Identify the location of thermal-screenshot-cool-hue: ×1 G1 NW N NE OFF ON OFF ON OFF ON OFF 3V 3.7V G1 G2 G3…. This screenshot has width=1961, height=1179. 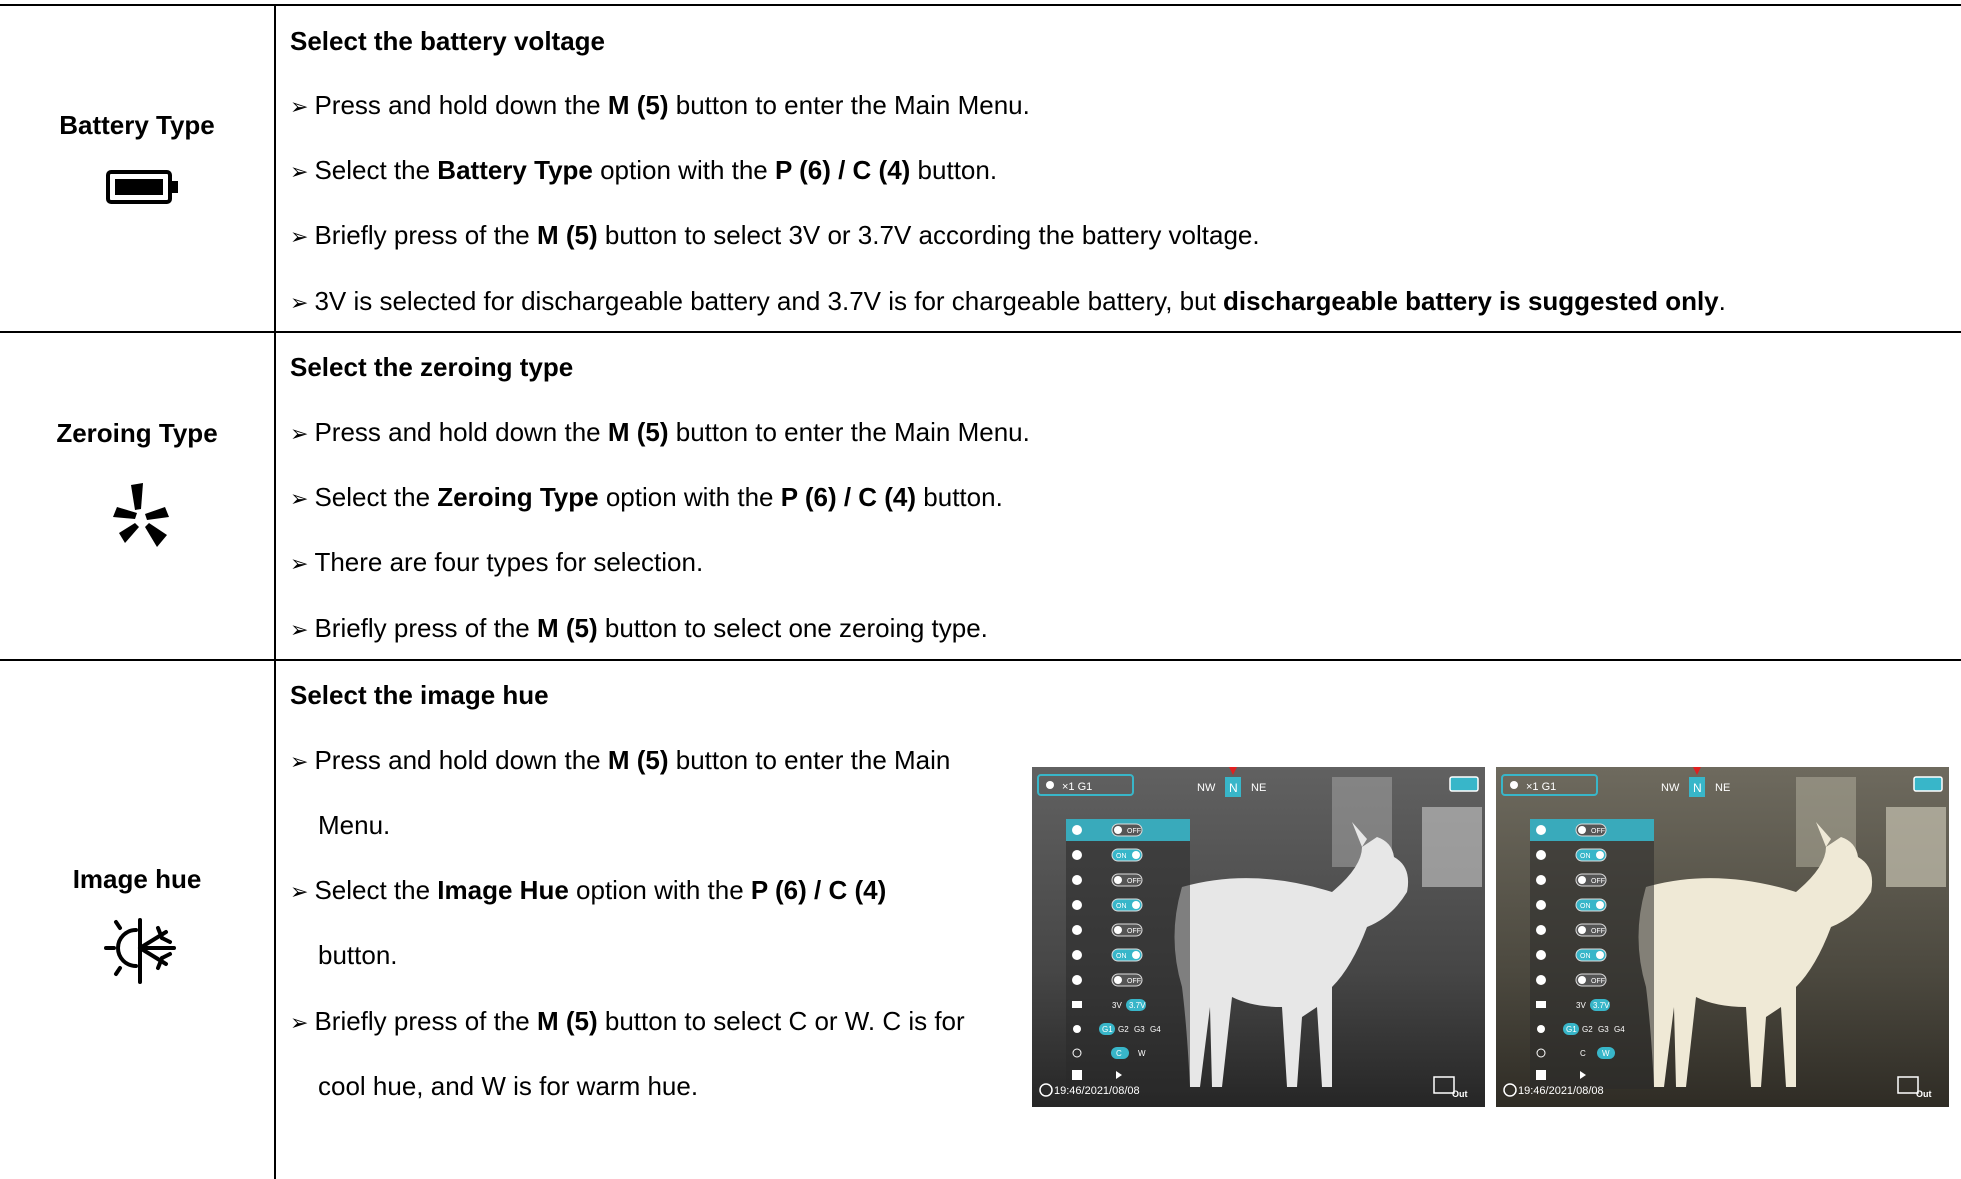
(1258, 937).